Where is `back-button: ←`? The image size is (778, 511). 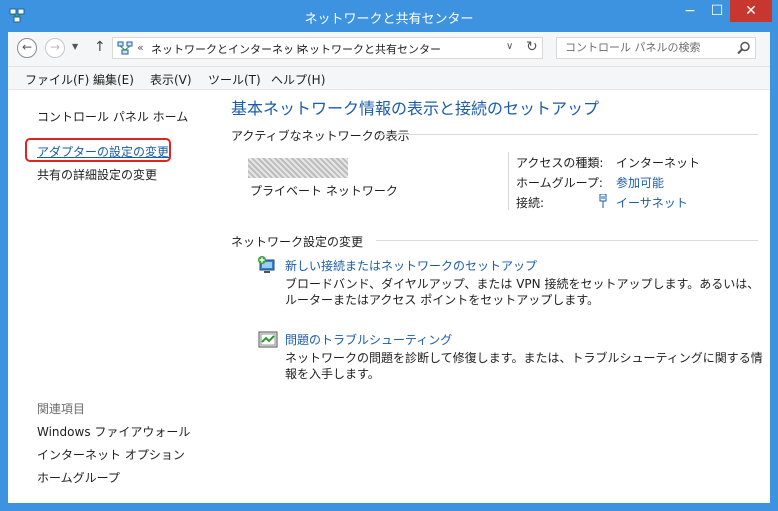
back-button: ← is located at coordinates (27, 48).